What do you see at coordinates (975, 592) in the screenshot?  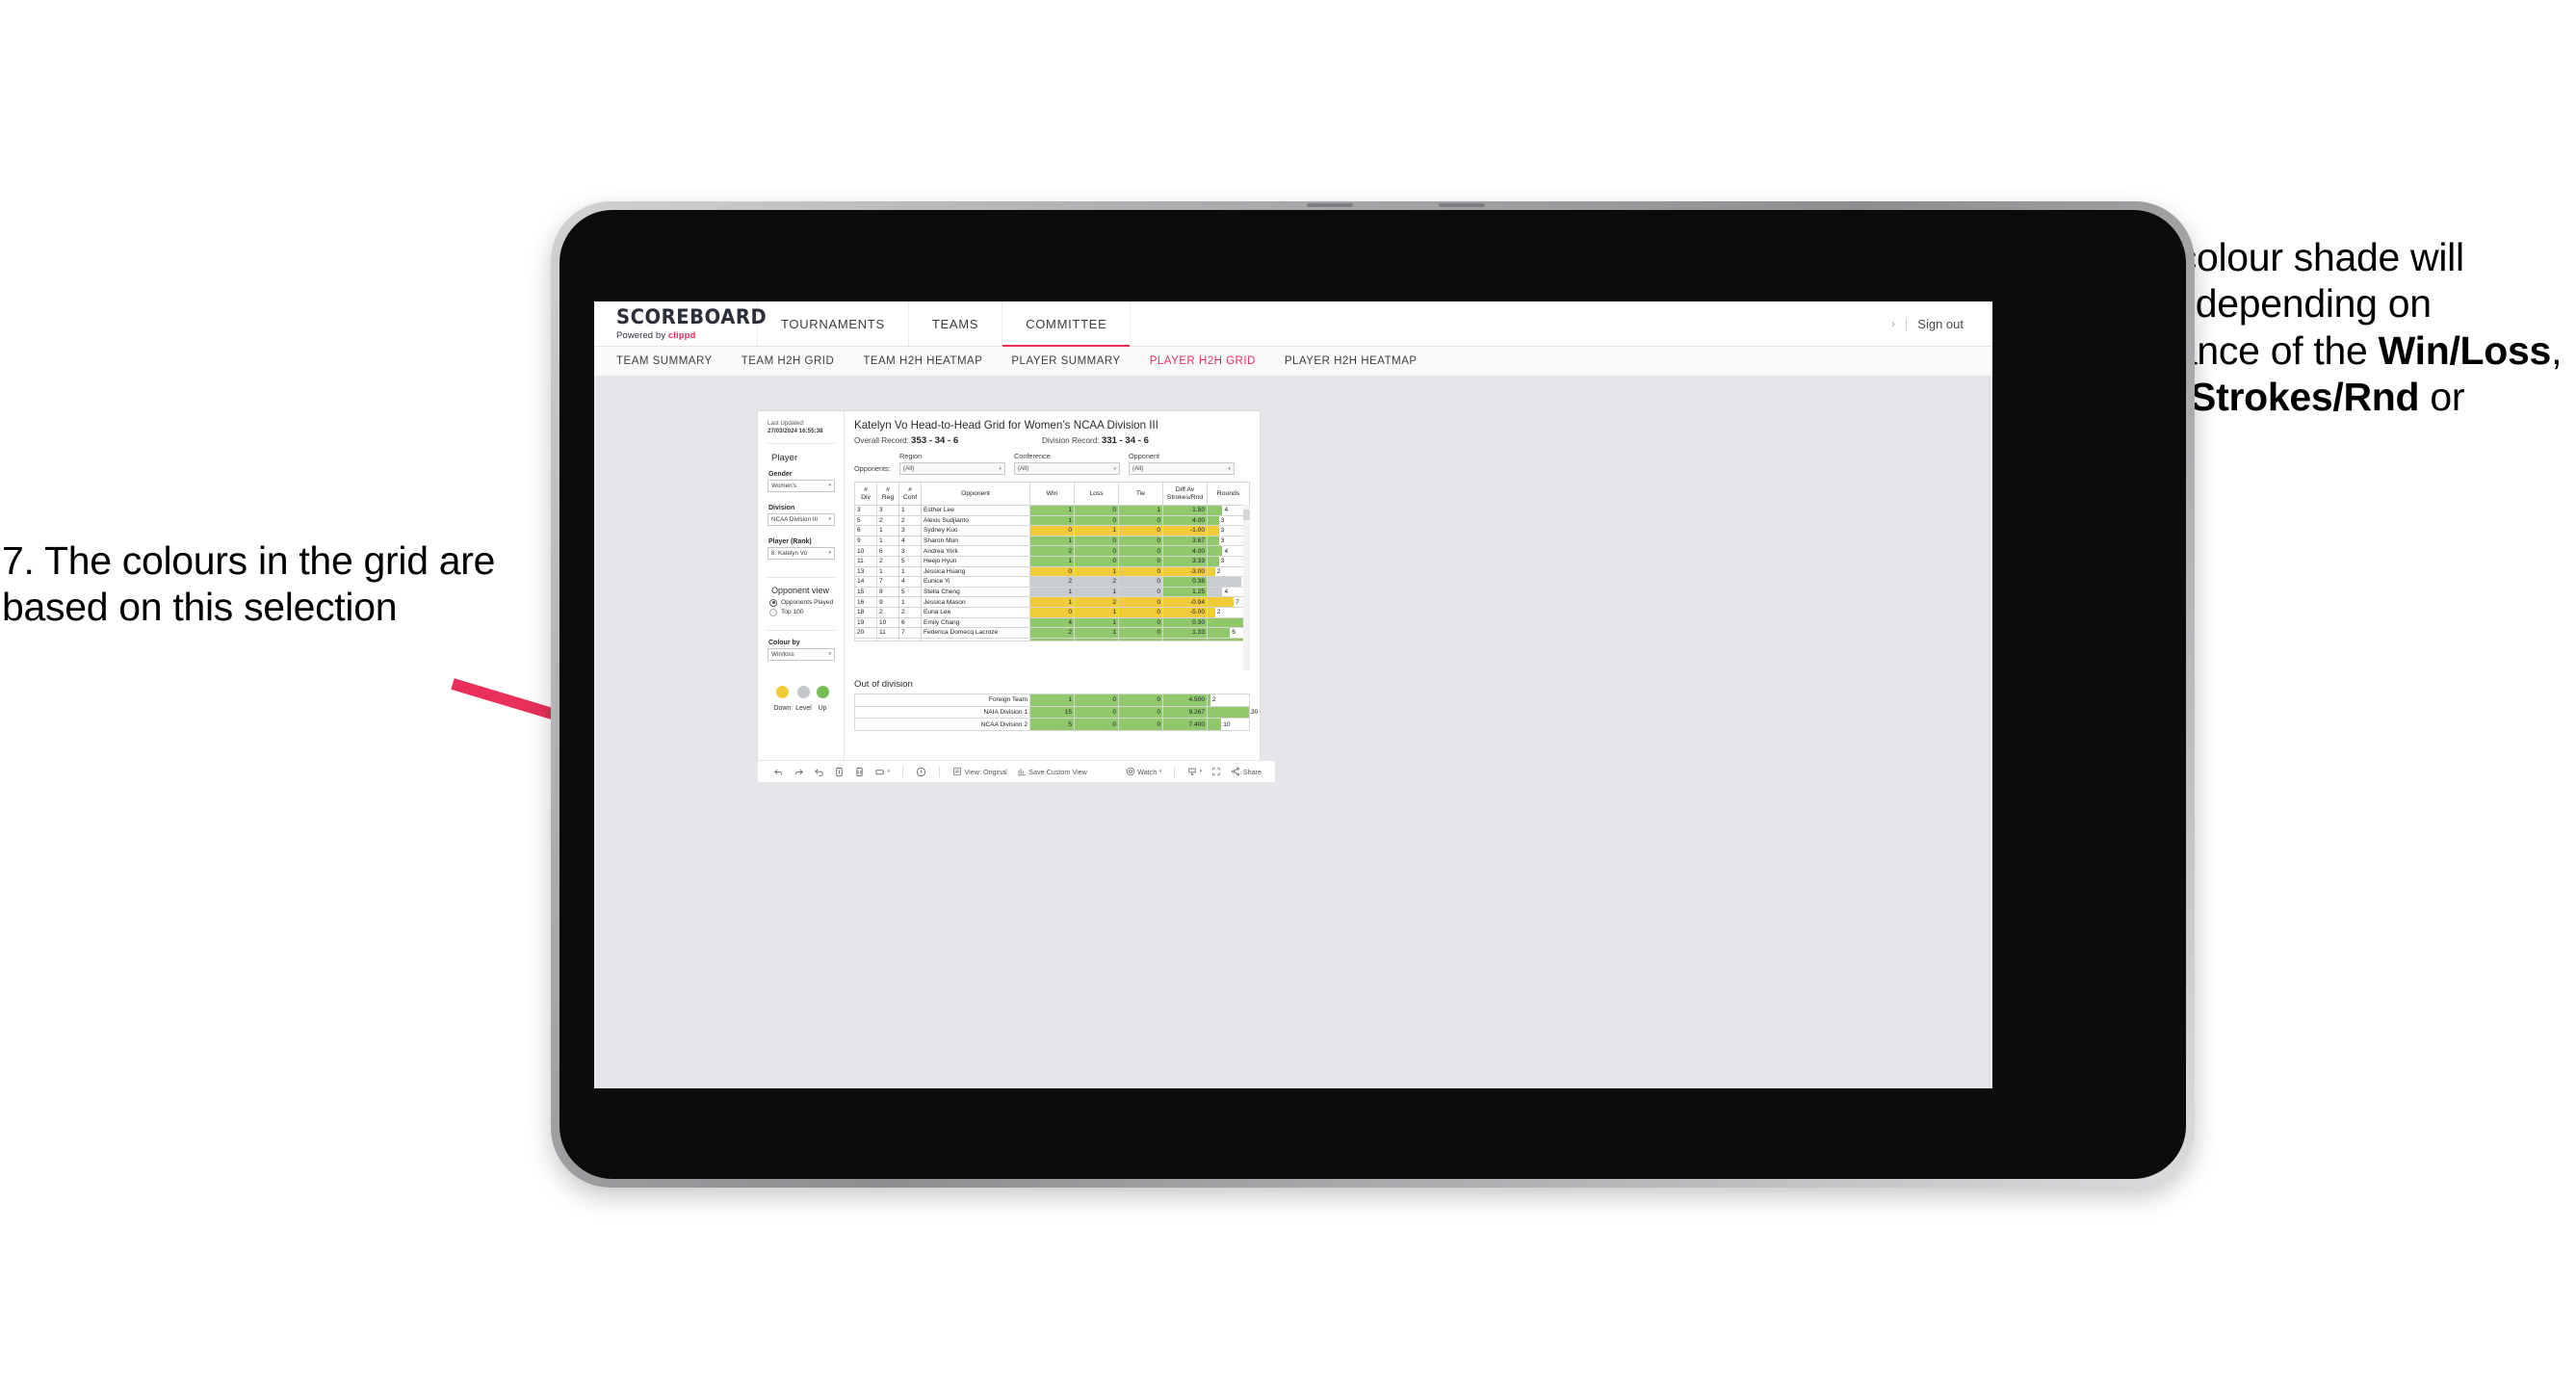 I see `cell-opponent: Stella Cheng` at bounding box center [975, 592].